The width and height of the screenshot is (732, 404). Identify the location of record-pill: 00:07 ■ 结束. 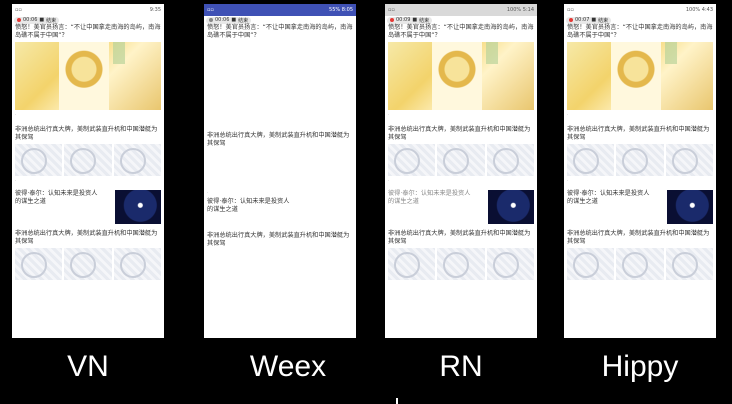
(589, 20).